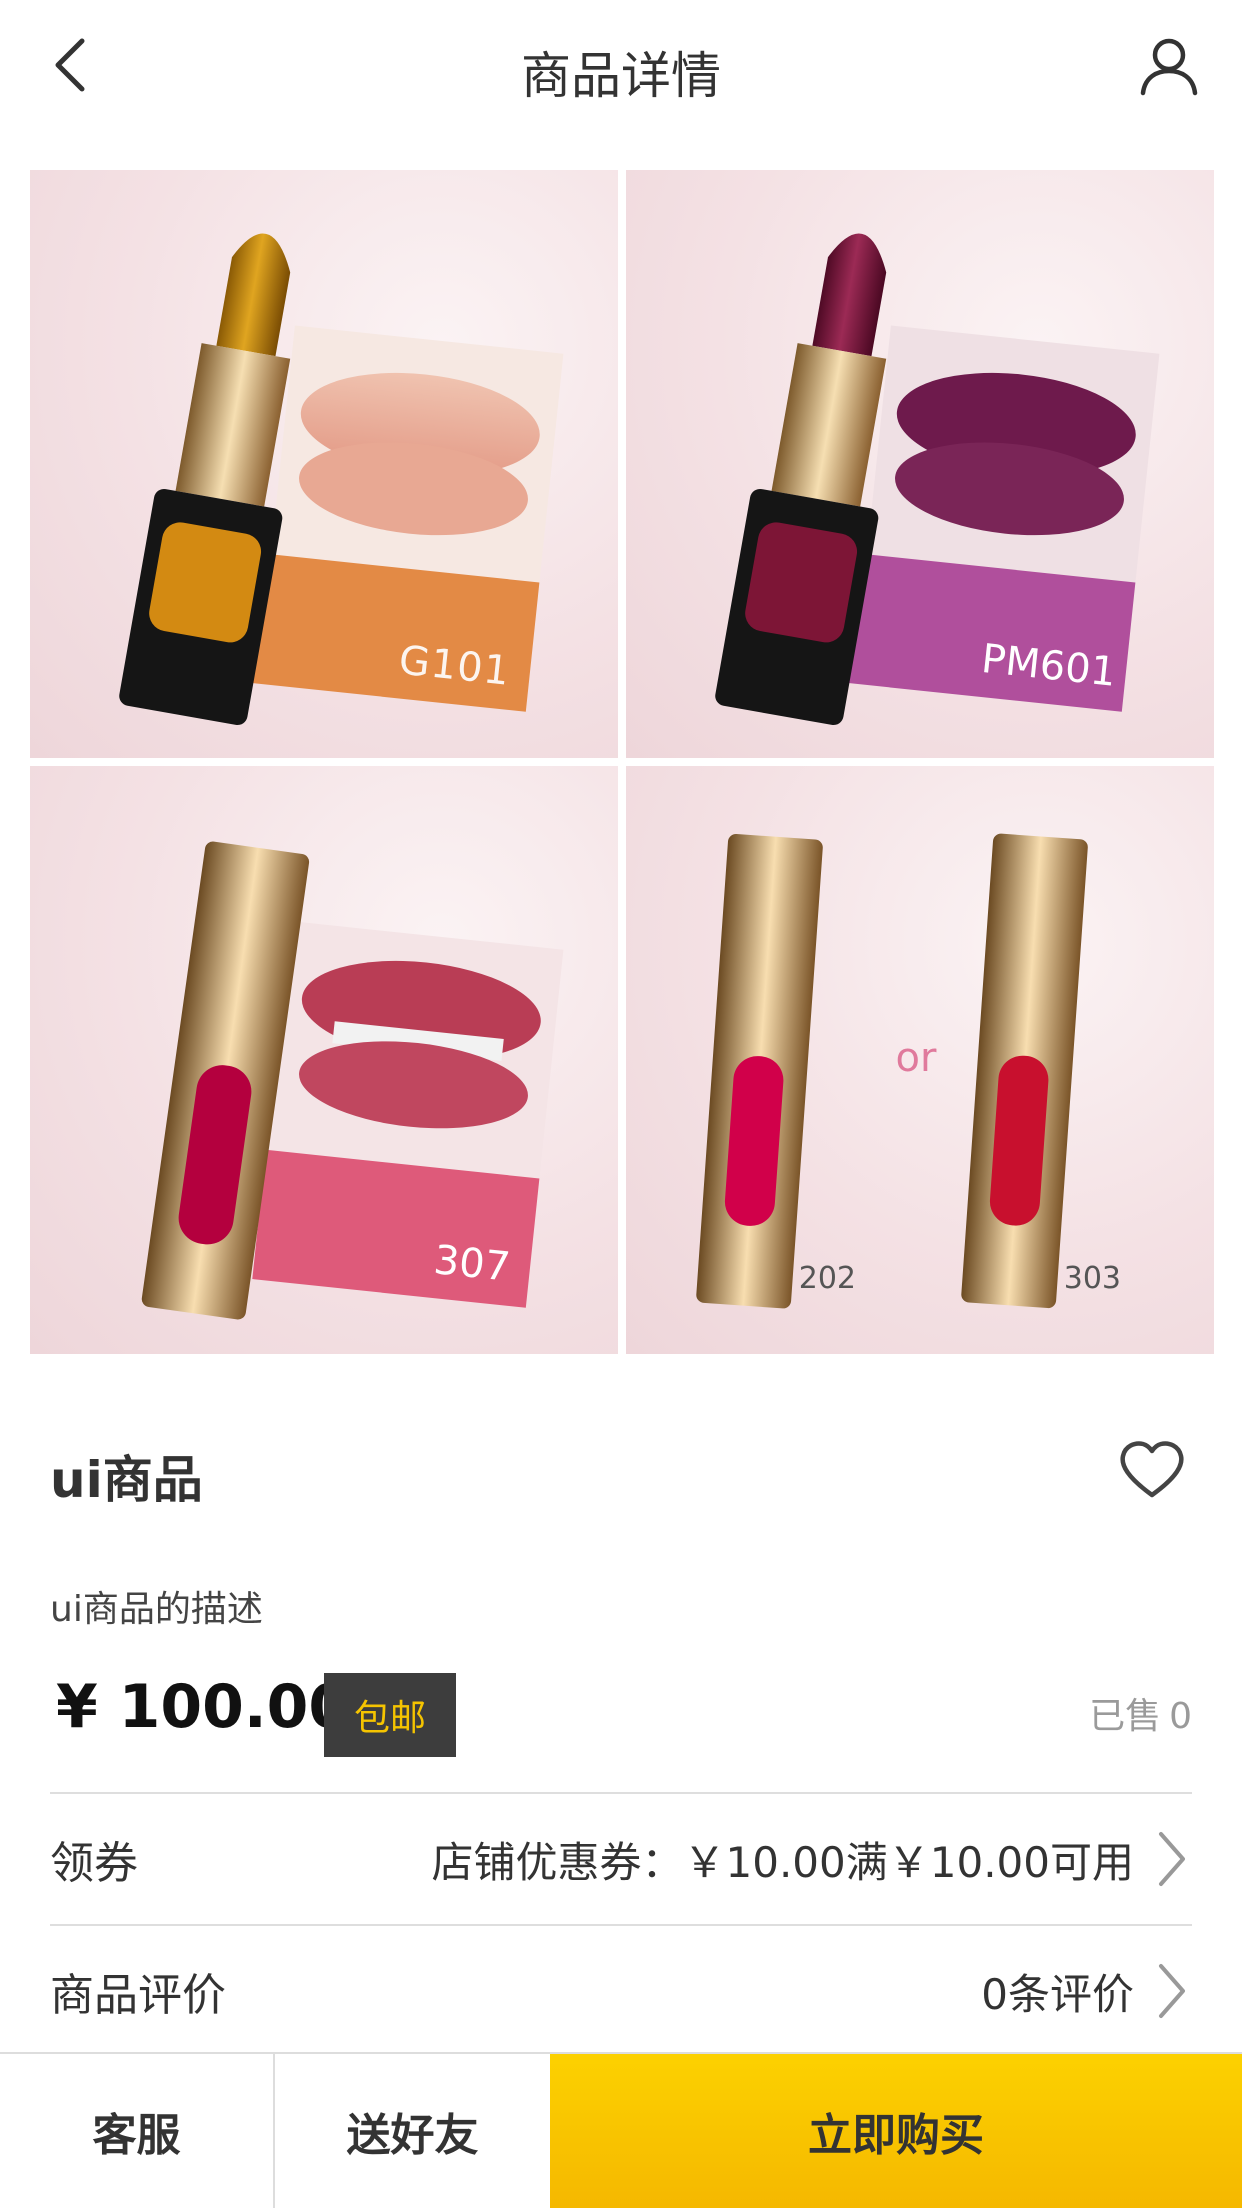  Describe the element at coordinates (156, 1609) in the screenshot. I see `product-description: ui商品的描述` at that location.